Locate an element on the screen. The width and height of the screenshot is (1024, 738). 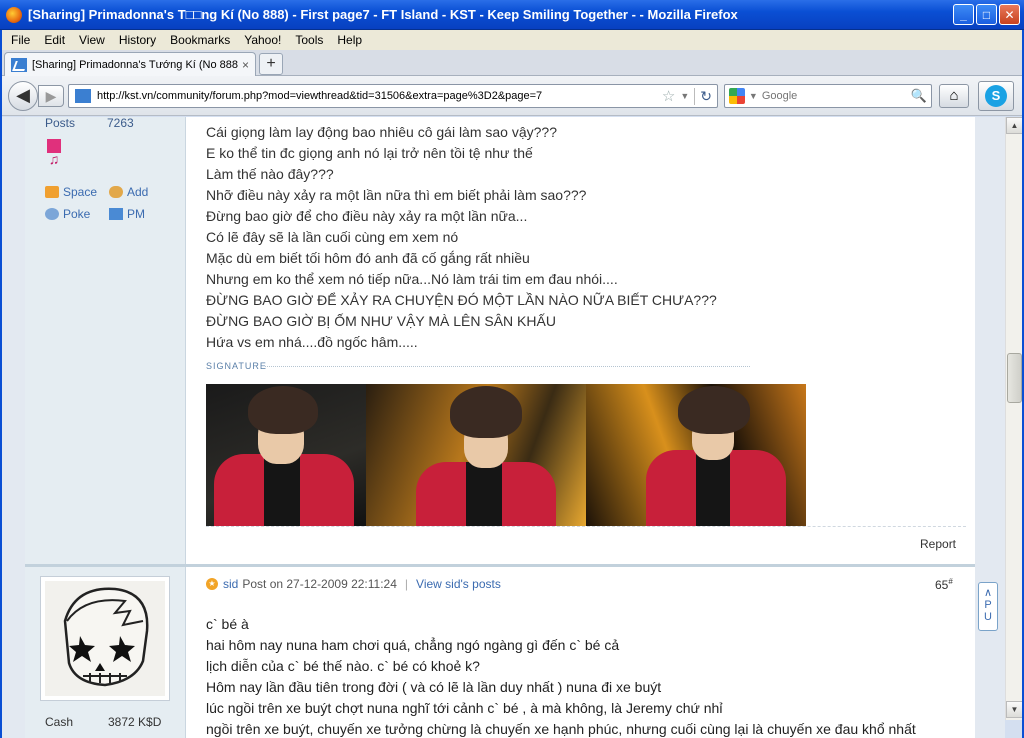
search-icon: 🔍 is located at coordinates (919, 96).